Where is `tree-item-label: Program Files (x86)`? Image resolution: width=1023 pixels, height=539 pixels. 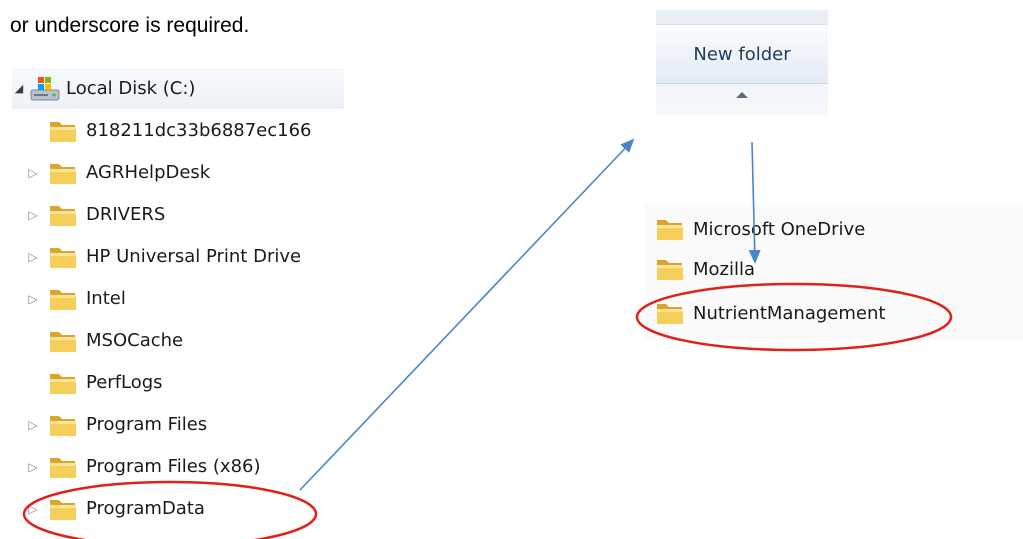
tree-item-label: Program Files (x86) is located at coordinates (173, 466).